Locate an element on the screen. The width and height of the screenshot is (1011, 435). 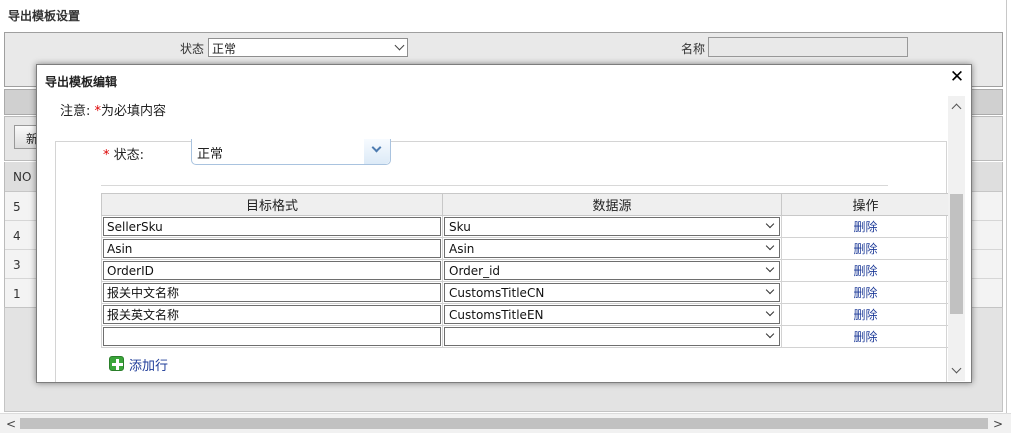
page-title: 导出模板设置 is located at coordinates (44, 16).